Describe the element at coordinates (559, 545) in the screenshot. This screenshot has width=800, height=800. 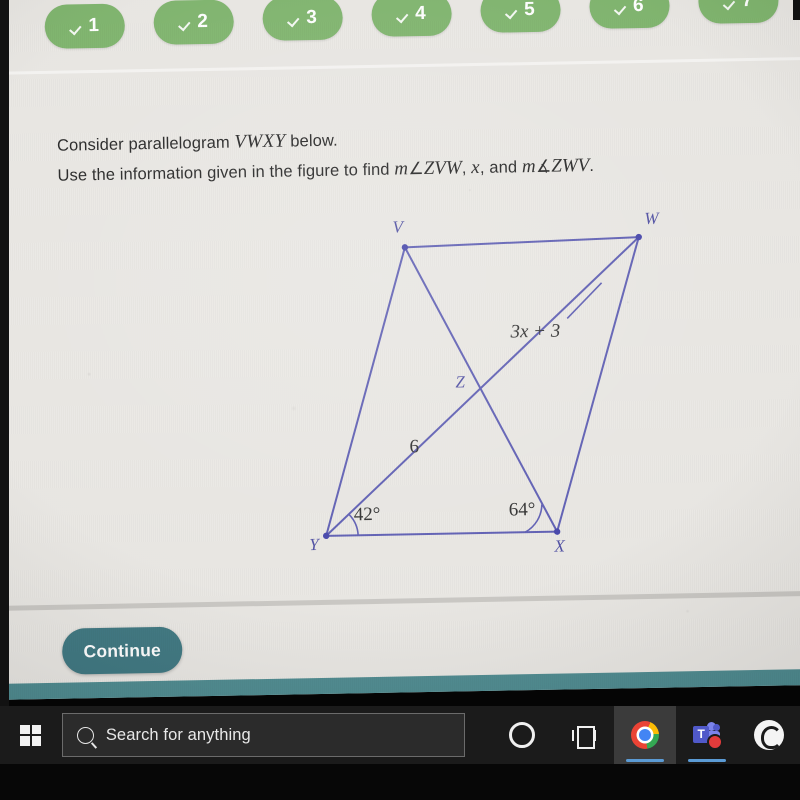
I see `vertex-label-X: X` at that location.